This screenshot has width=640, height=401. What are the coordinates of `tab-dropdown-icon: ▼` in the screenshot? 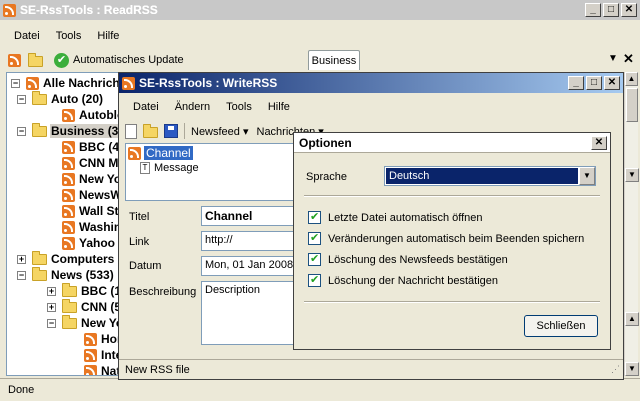 It's located at (613, 58).